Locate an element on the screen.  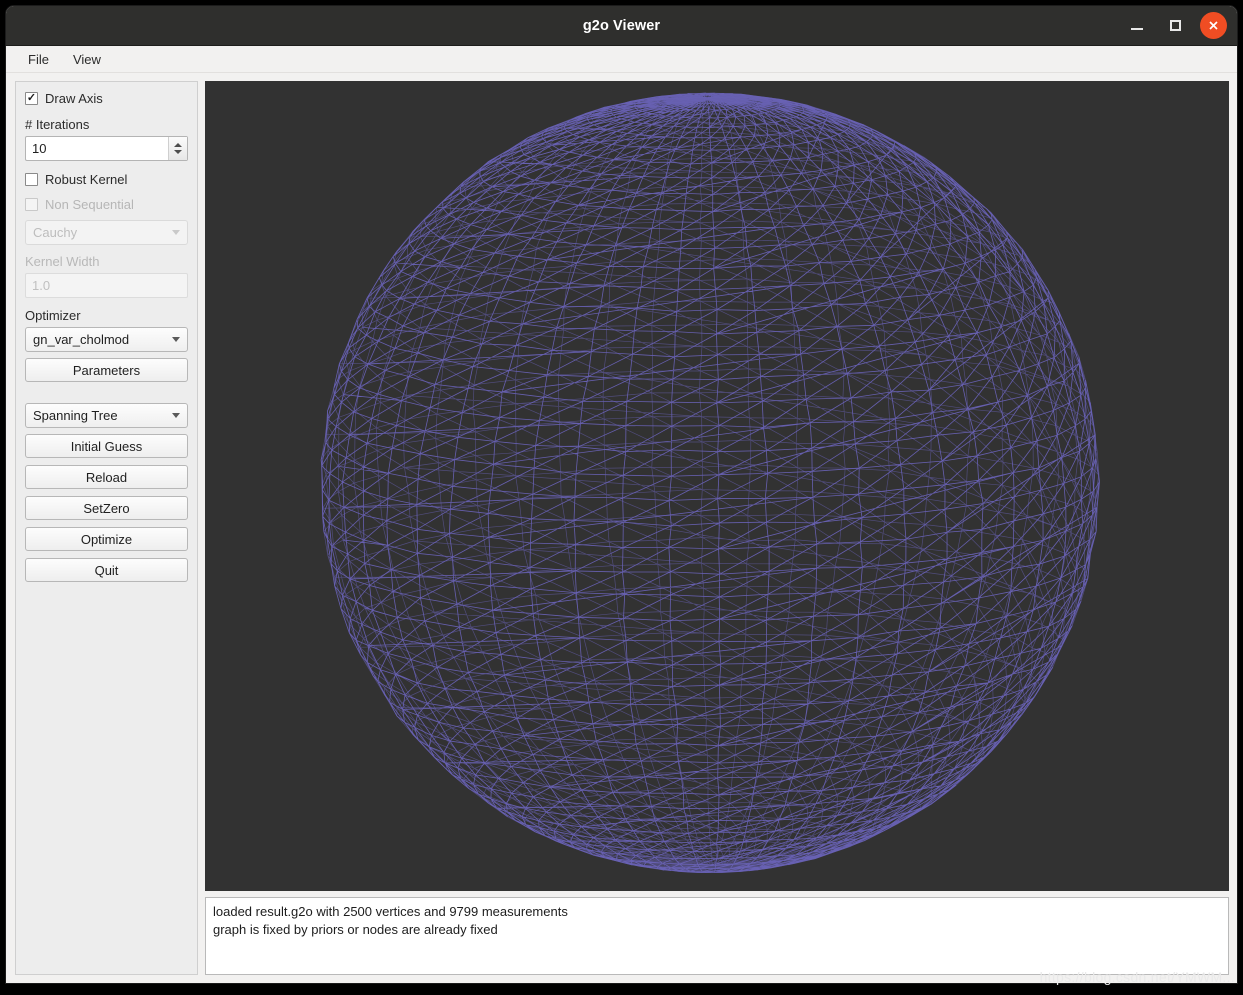
maximize-button is located at coordinates (1175, 26).